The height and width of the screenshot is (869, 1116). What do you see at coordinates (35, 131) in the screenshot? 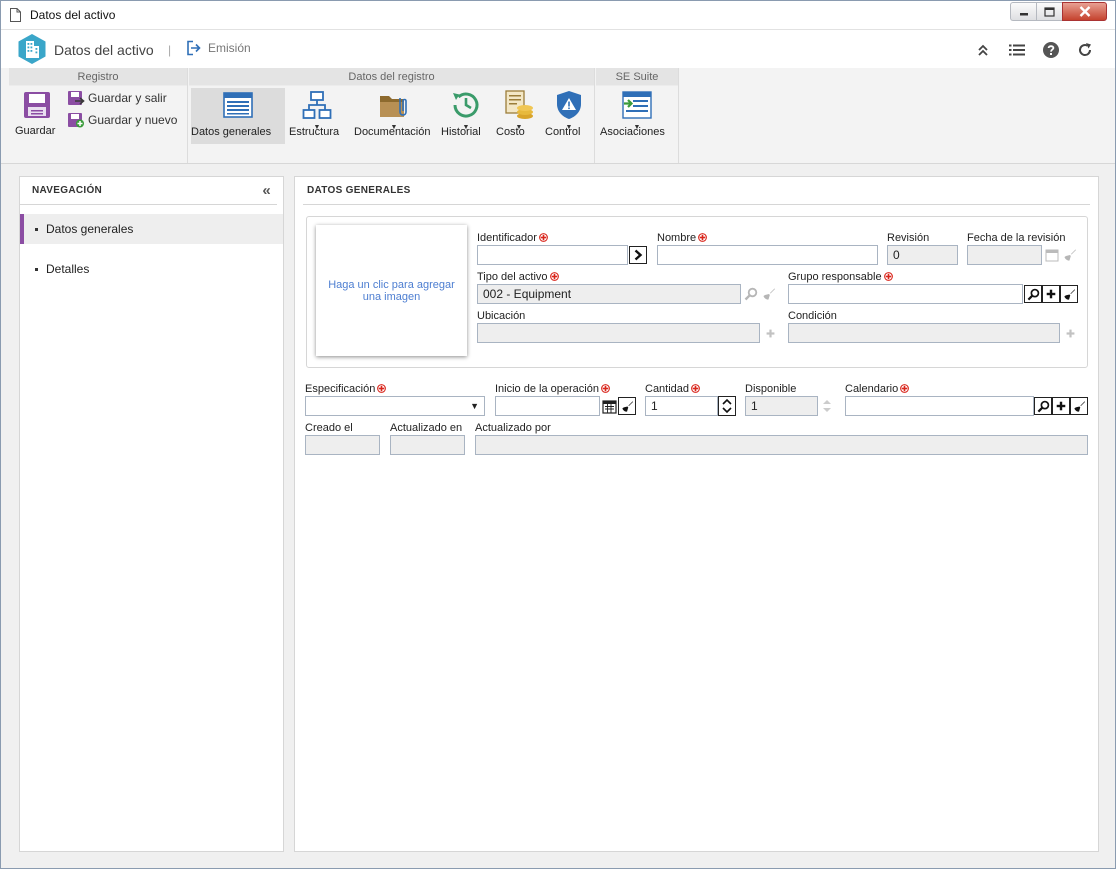
I see `guardar-label: Guardar` at bounding box center [35, 131].